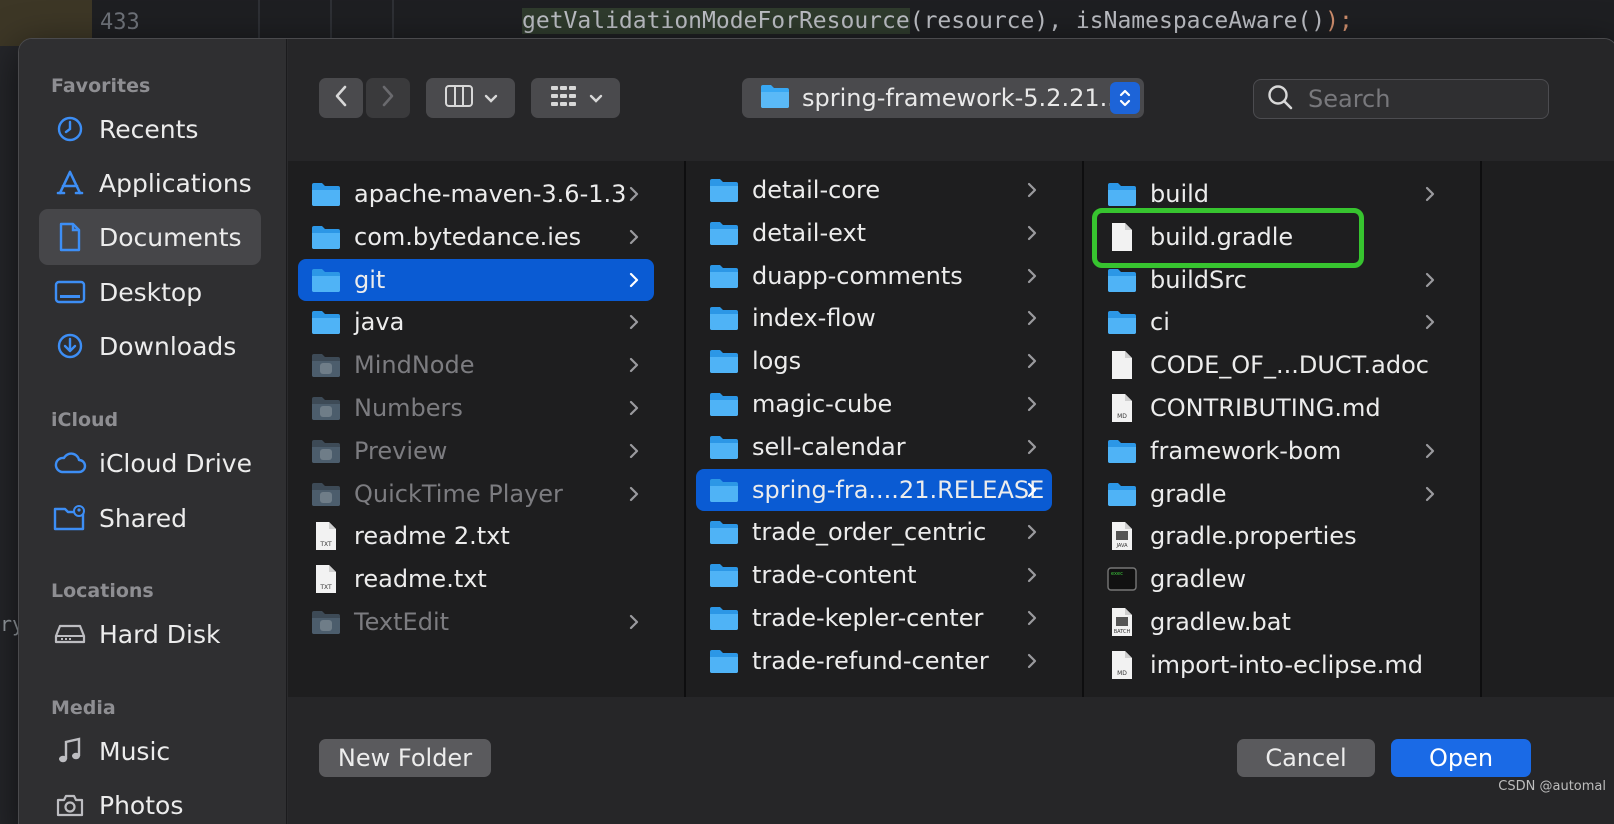  Describe the element at coordinates (1272, 536) in the screenshot. I see `file-row: JAVA gradle.properties` at that location.